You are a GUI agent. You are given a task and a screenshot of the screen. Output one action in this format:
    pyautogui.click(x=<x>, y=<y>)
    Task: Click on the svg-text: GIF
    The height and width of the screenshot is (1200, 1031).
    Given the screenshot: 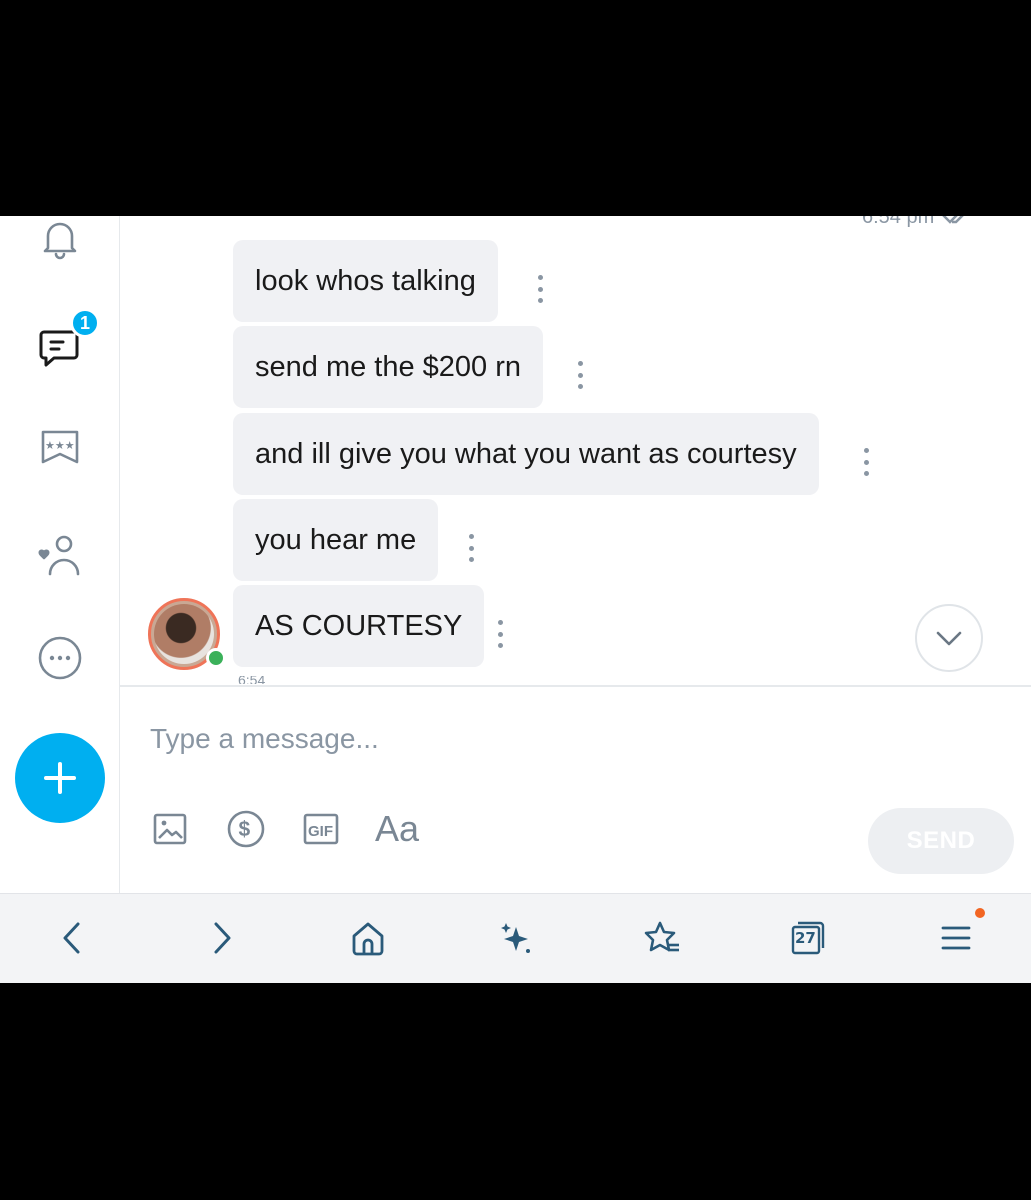 What is the action you would take?
    pyautogui.click(x=320, y=831)
    